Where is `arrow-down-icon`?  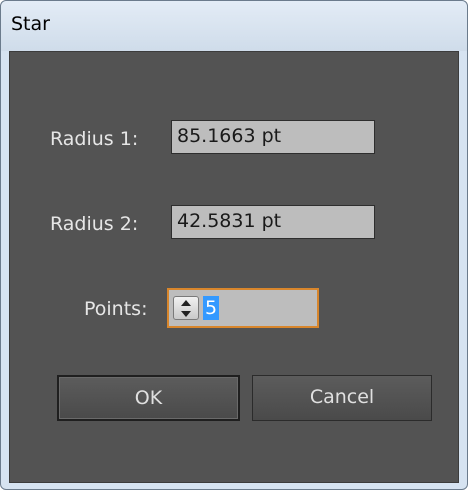
arrow-down-icon is located at coordinates (186, 313).